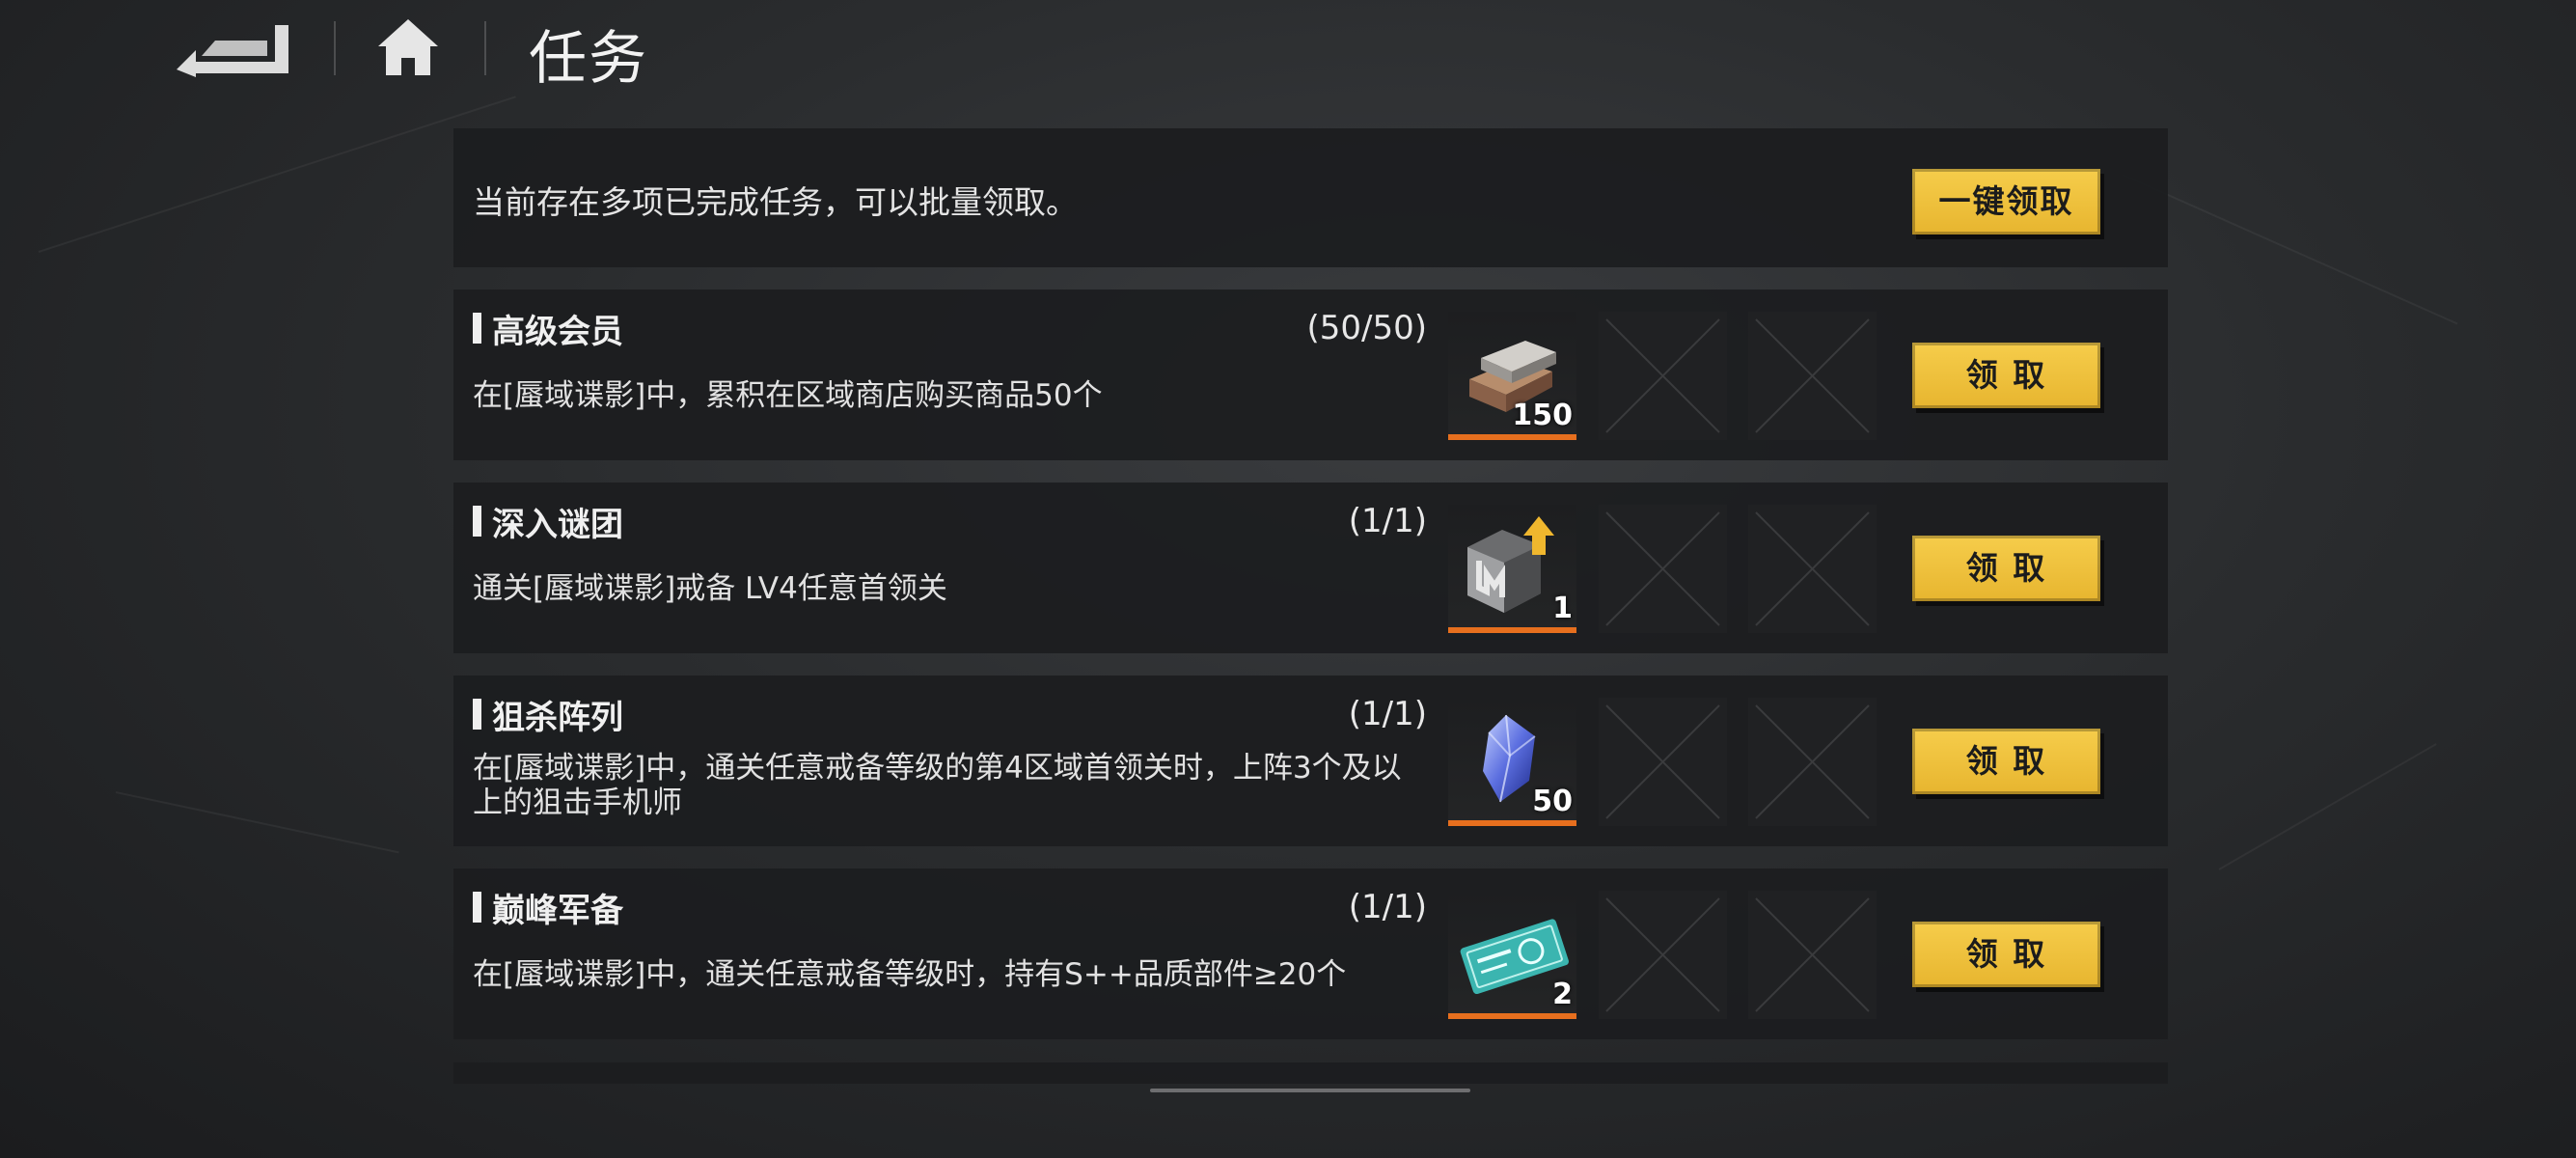 Image resolution: width=2576 pixels, height=1158 pixels. Describe the element at coordinates (938, 785) in the screenshot. I see `task-description: 在[蜃域谍影]中，通关任意戒备等级的第4区域首领关时，上阵3个及以上的狙击手机师` at that location.